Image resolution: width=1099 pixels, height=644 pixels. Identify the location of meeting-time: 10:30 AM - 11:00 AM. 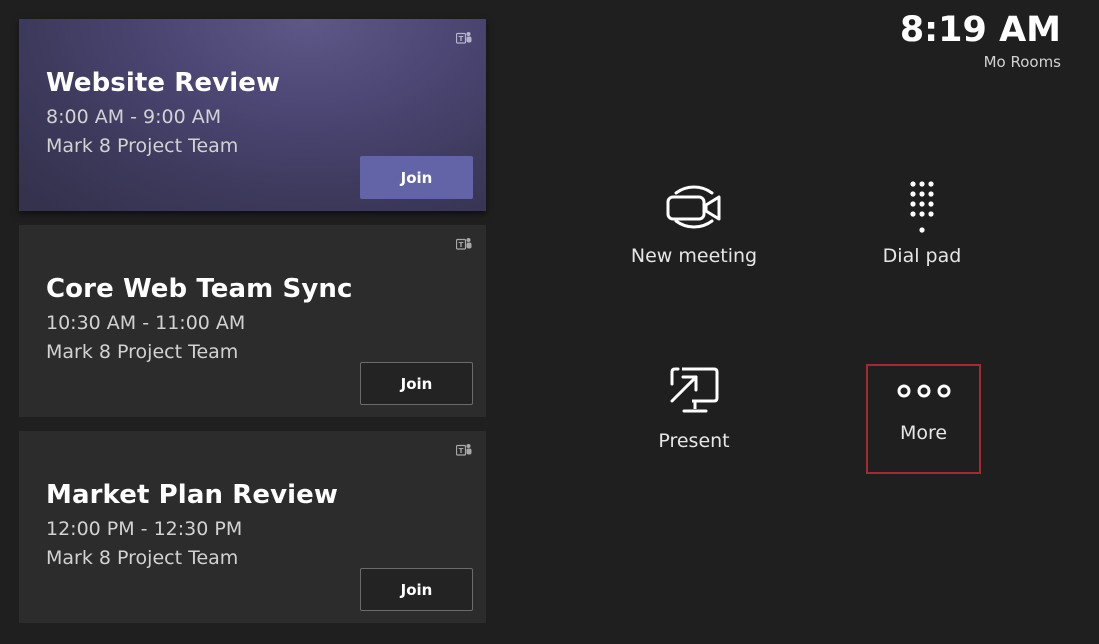
(146, 323).